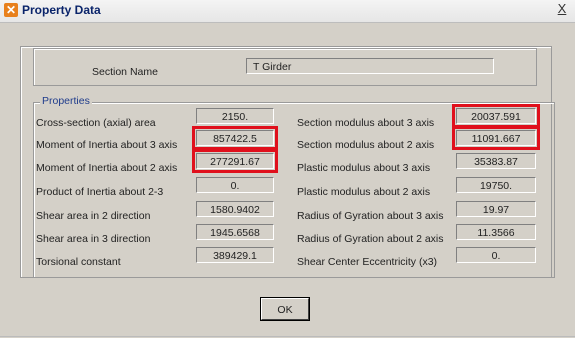 This screenshot has width=575, height=338. I want to click on window-title: Property Data, so click(61, 10).